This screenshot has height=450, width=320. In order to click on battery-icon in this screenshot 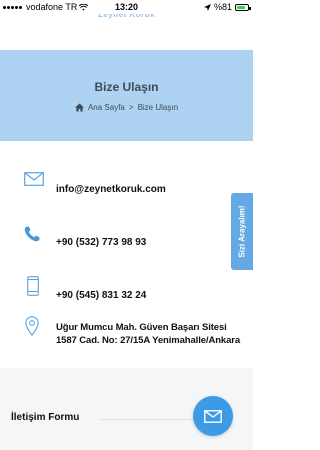, I will do `click(243, 7)`.